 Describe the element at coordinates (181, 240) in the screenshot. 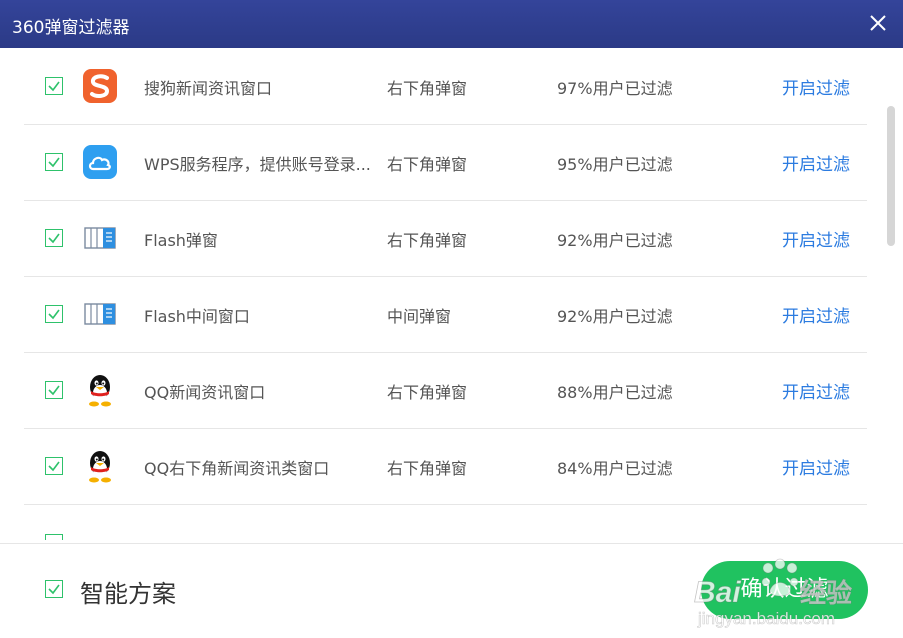

I see `row-name: Flash弹窗` at that location.